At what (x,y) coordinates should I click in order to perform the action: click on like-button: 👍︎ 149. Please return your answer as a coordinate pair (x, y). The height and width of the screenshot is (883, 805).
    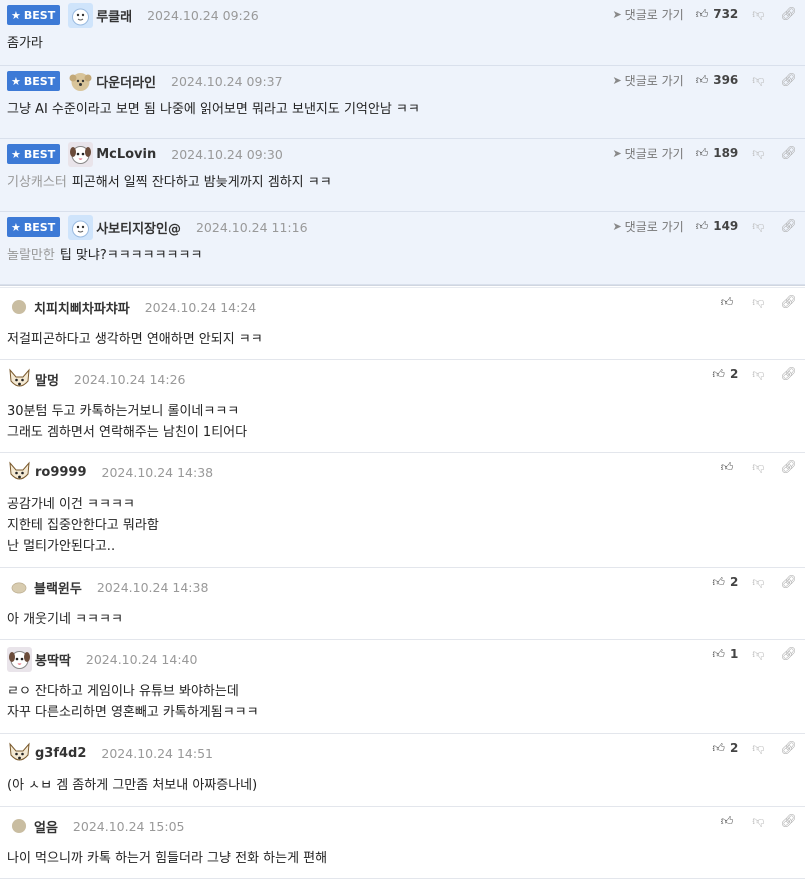
    Looking at the image, I should click on (717, 226).